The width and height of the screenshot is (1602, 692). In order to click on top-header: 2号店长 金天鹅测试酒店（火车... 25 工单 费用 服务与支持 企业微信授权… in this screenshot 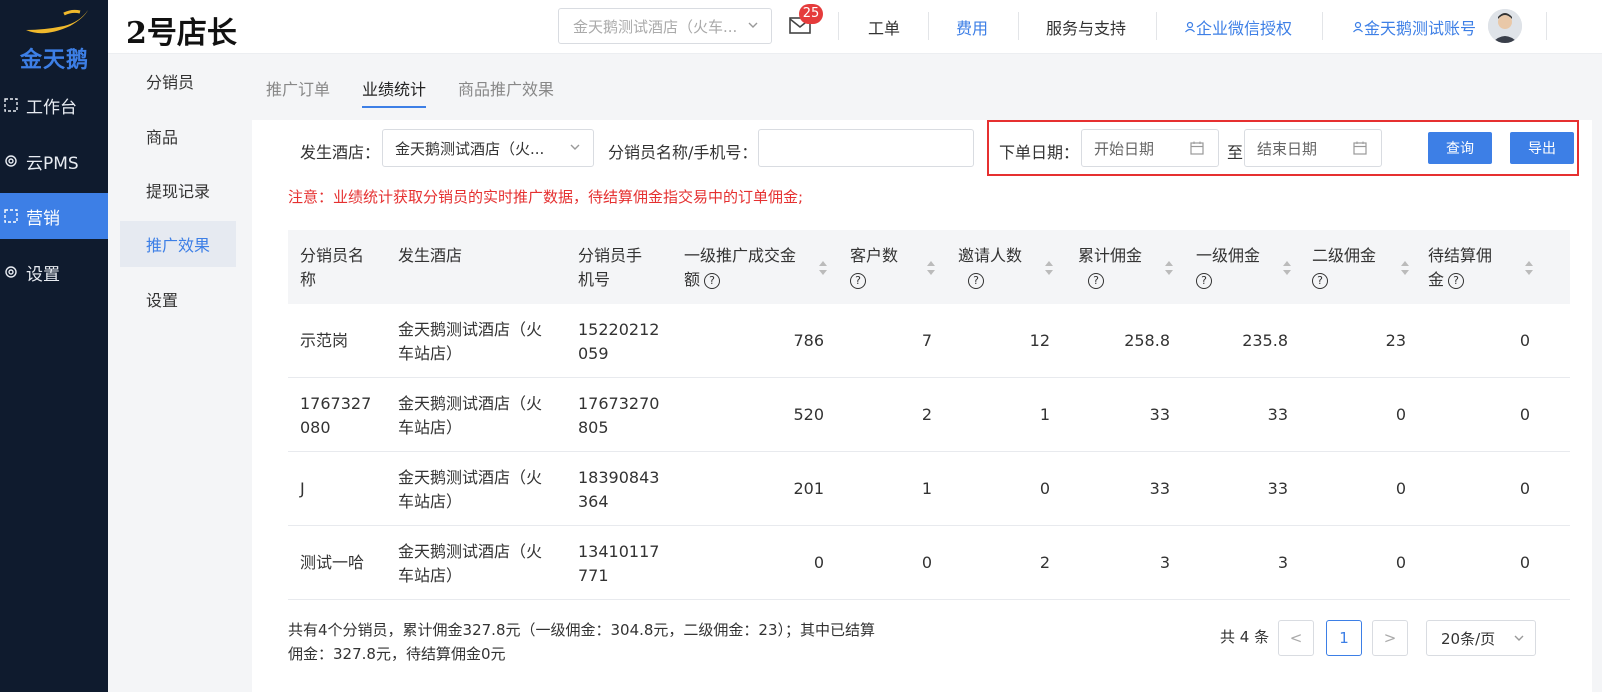, I will do `click(855, 27)`.